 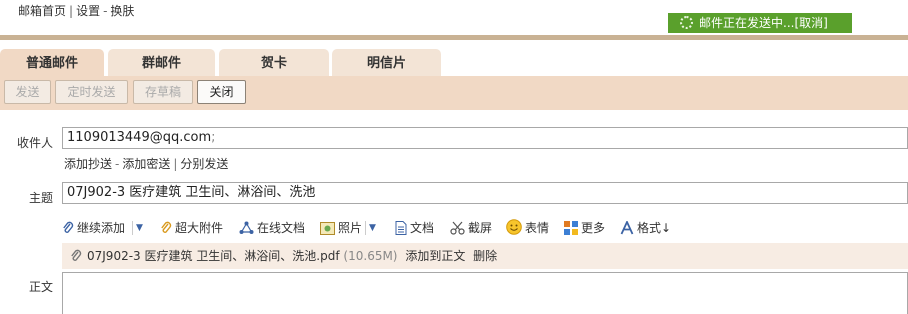 I want to click on recipient-value: 1109013449@qq.com, so click(x=139, y=137).